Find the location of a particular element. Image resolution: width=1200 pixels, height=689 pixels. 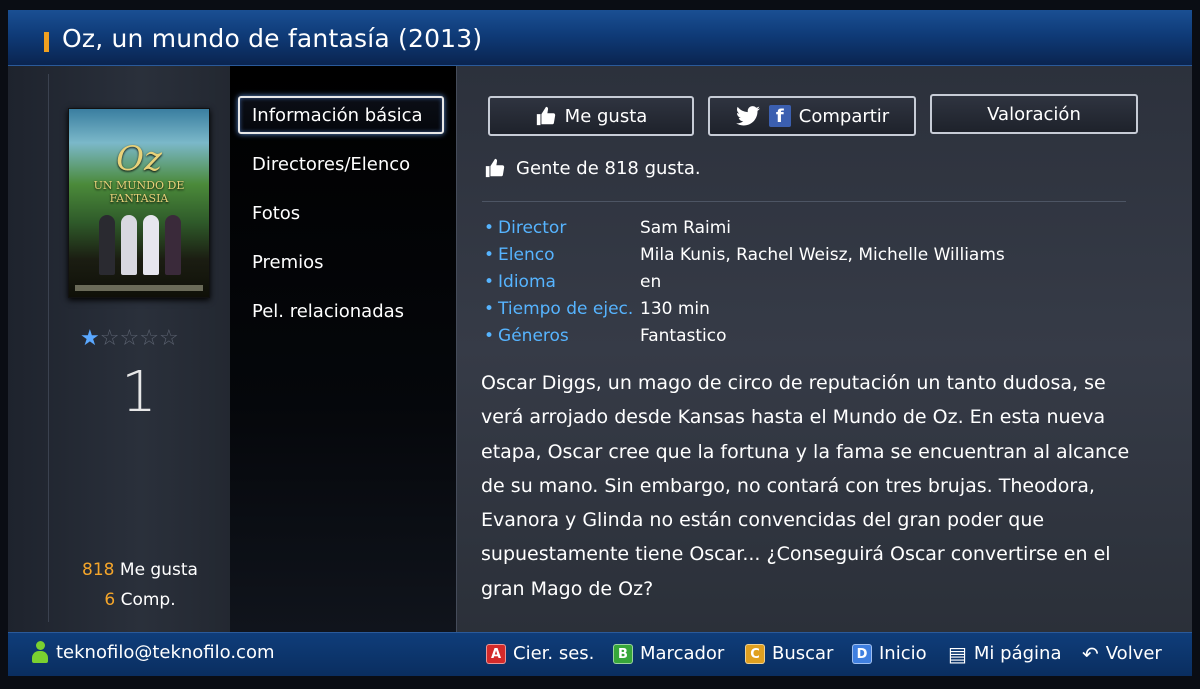

home-key: D Inicio is located at coordinates (889, 653).